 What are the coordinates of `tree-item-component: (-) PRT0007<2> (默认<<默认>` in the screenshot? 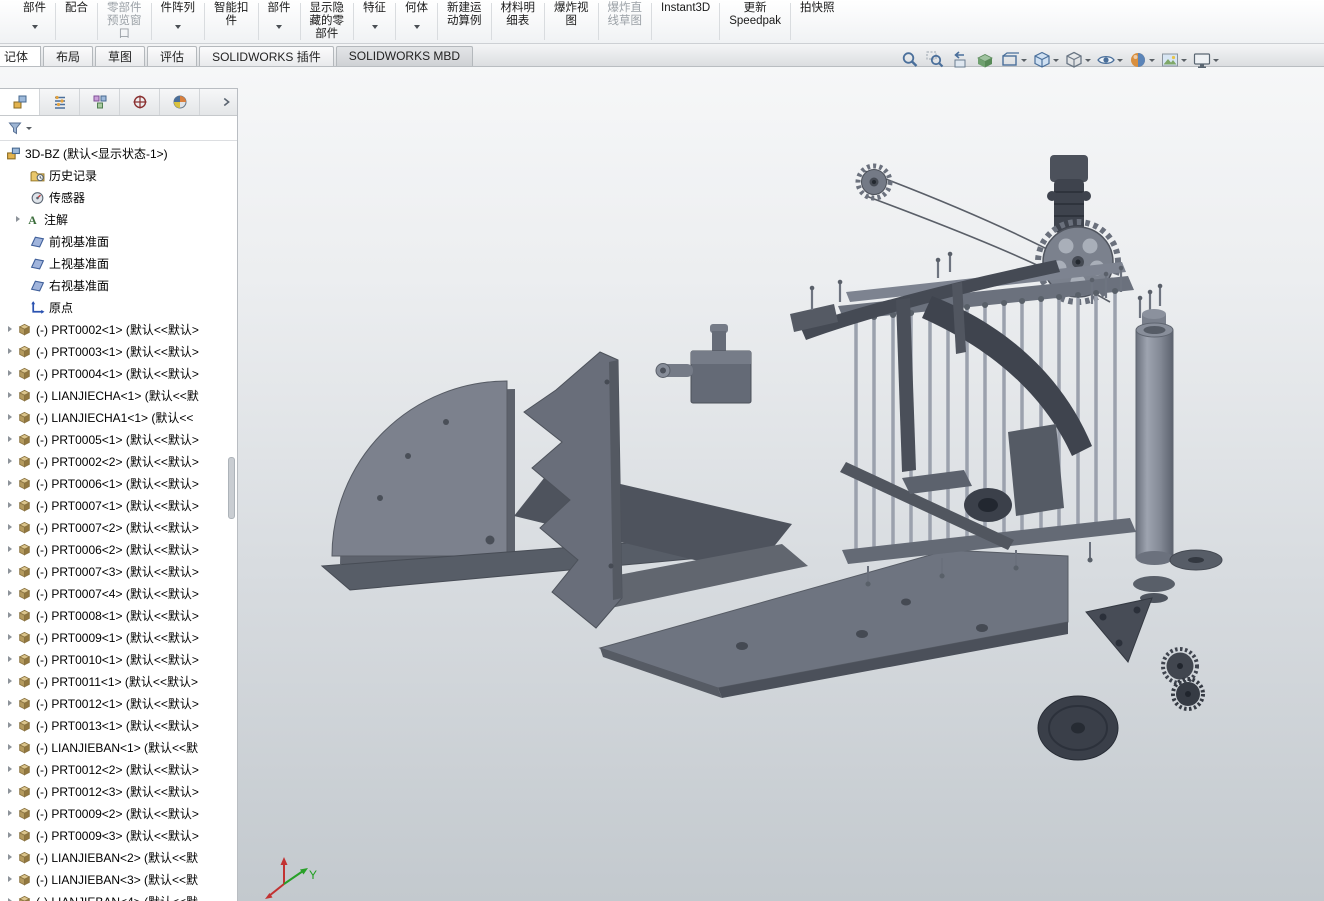 It's located at (118, 527).